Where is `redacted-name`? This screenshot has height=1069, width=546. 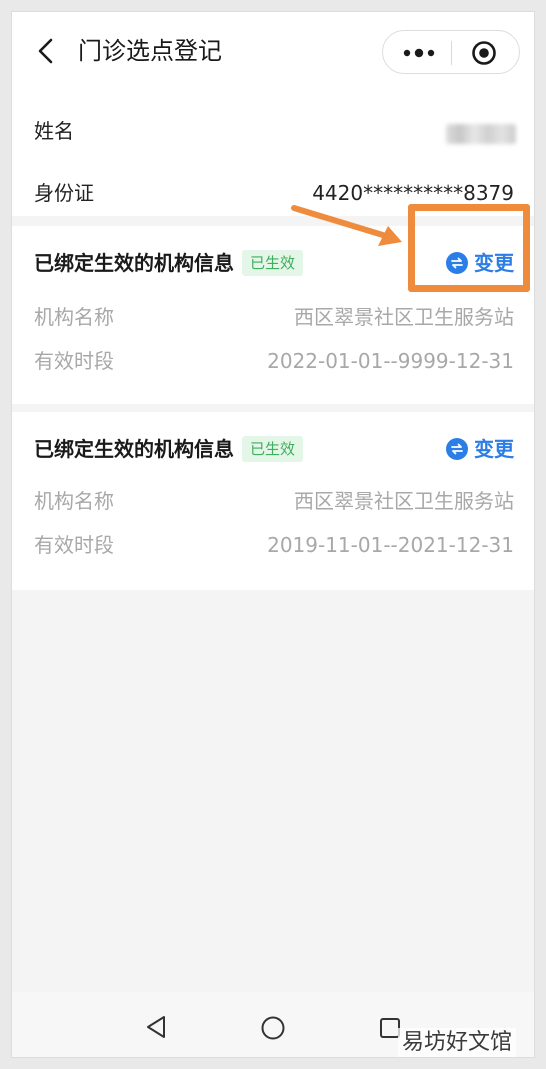
redacted-name is located at coordinates (481, 134).